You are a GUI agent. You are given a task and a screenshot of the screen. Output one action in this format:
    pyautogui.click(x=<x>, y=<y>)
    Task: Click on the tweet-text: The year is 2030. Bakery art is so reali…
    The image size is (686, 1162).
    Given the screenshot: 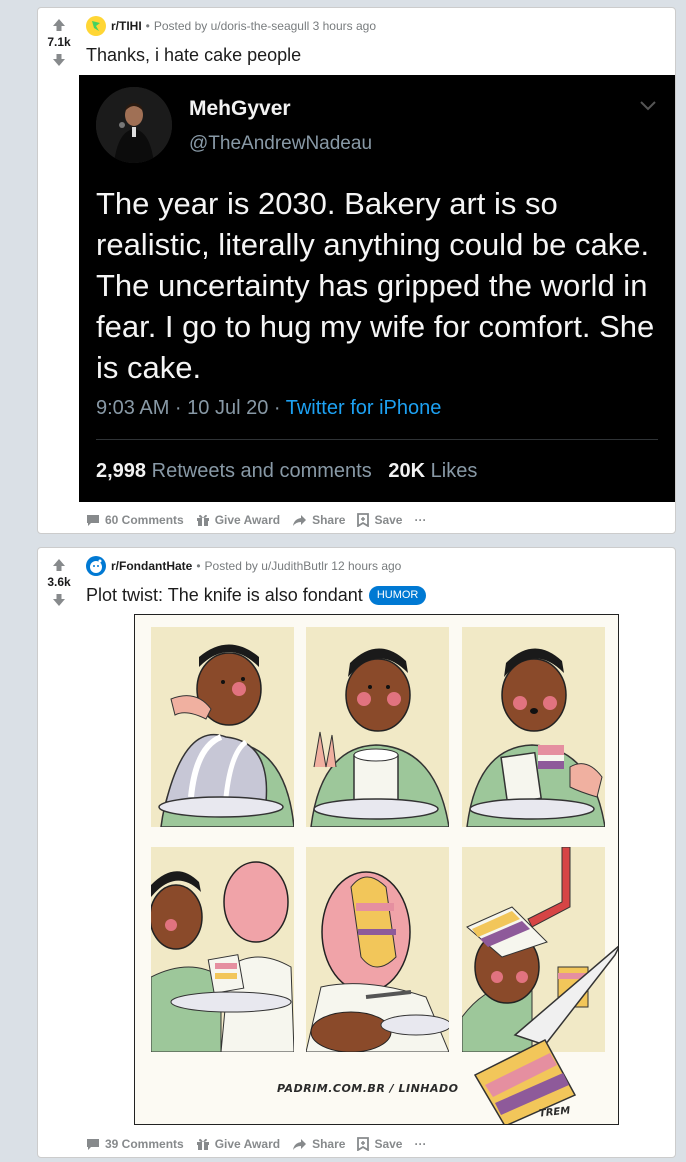 What is the action you would take?
    pyautogui.click(x=375, y=285)
    